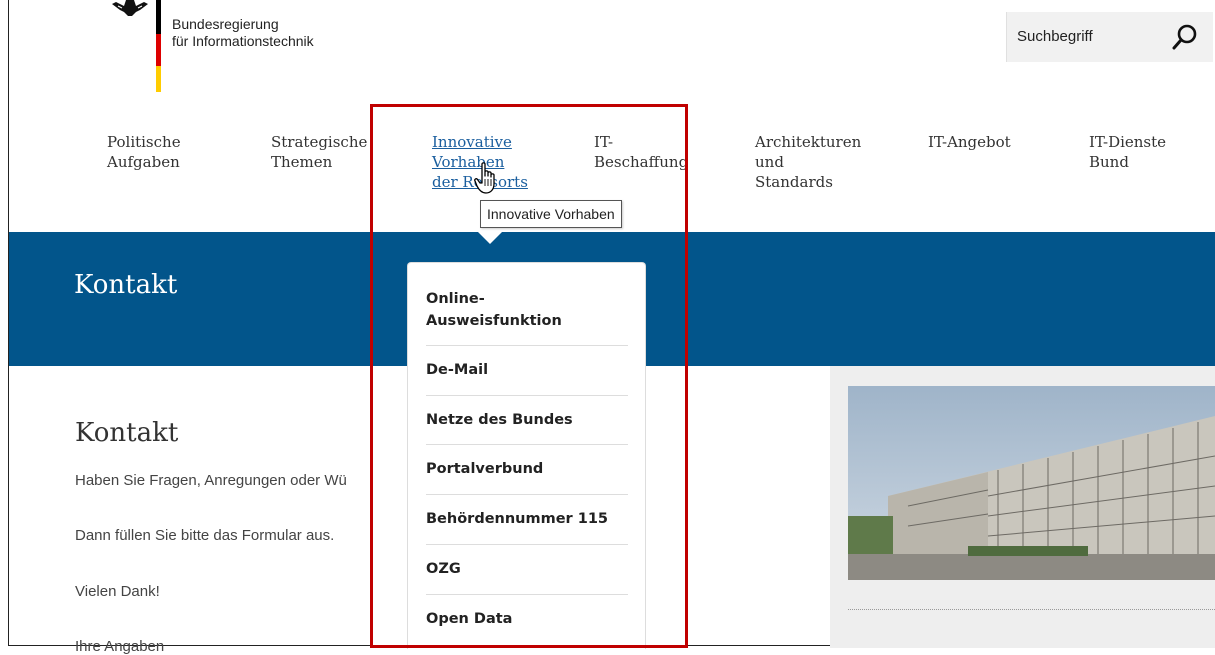 Image resolution: width=1215 pixels, height=655 pixels. Describe the element at coordinates (484, 178) in the screenshot. I see `hand-cursor-icon` at that location.